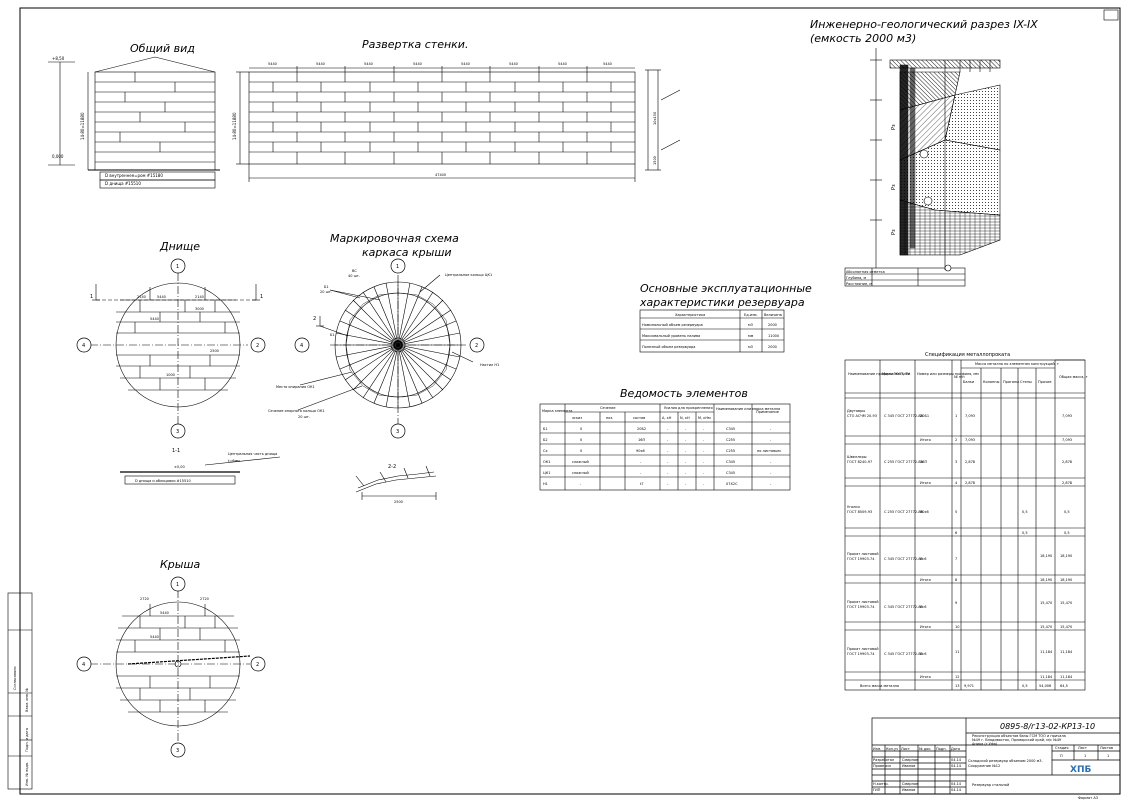  Describe the element at coordinates (704, 462) in the screenshot. I see `el-r4-m: -` at that location.